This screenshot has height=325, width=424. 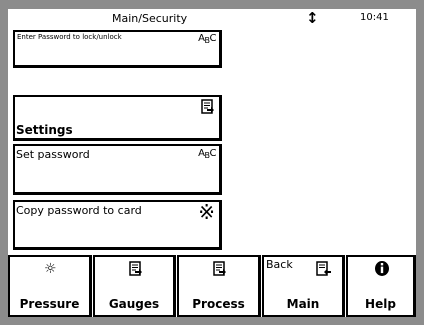 What do you see at coordinates (50, 269) in the screenshot?
I see `sun-icon: ☼` at bounding box center [50, 269].